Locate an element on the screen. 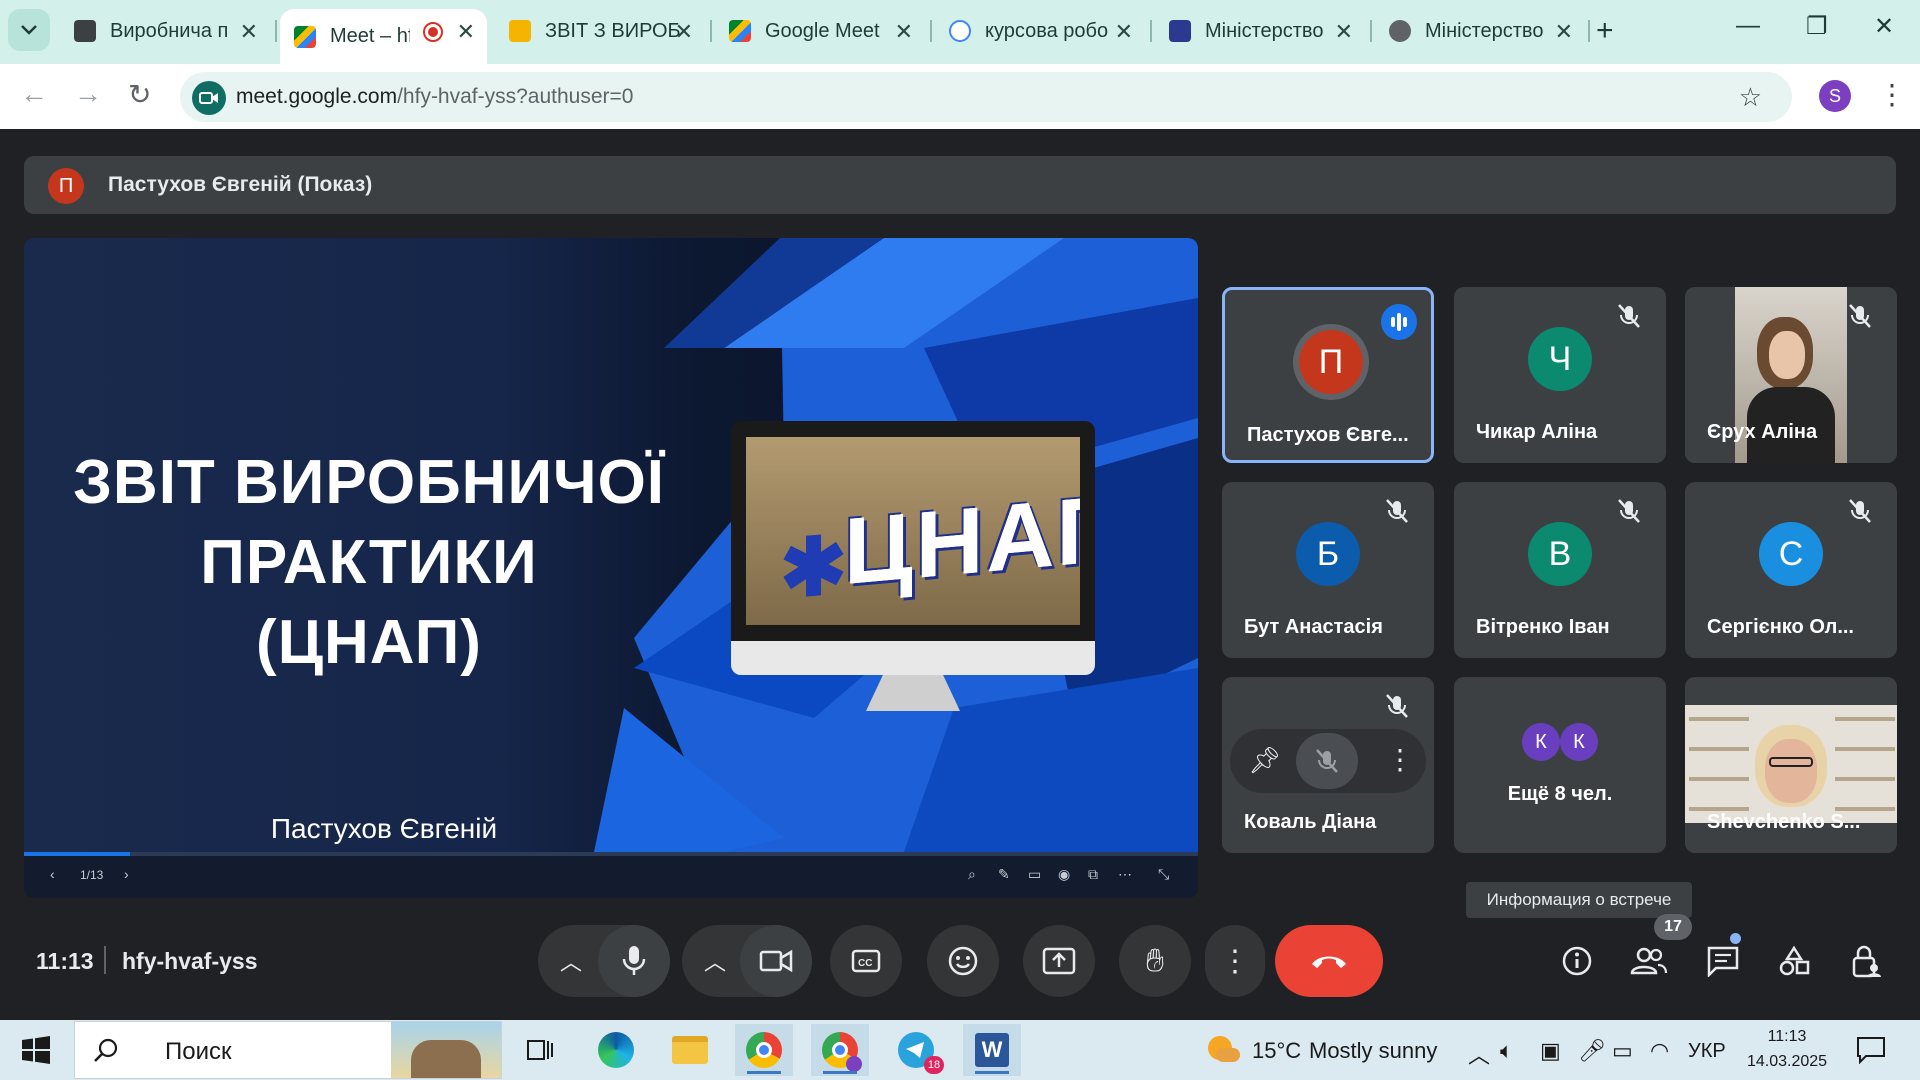  captions-icon: ▭ is located at coordinates (1034, 874).